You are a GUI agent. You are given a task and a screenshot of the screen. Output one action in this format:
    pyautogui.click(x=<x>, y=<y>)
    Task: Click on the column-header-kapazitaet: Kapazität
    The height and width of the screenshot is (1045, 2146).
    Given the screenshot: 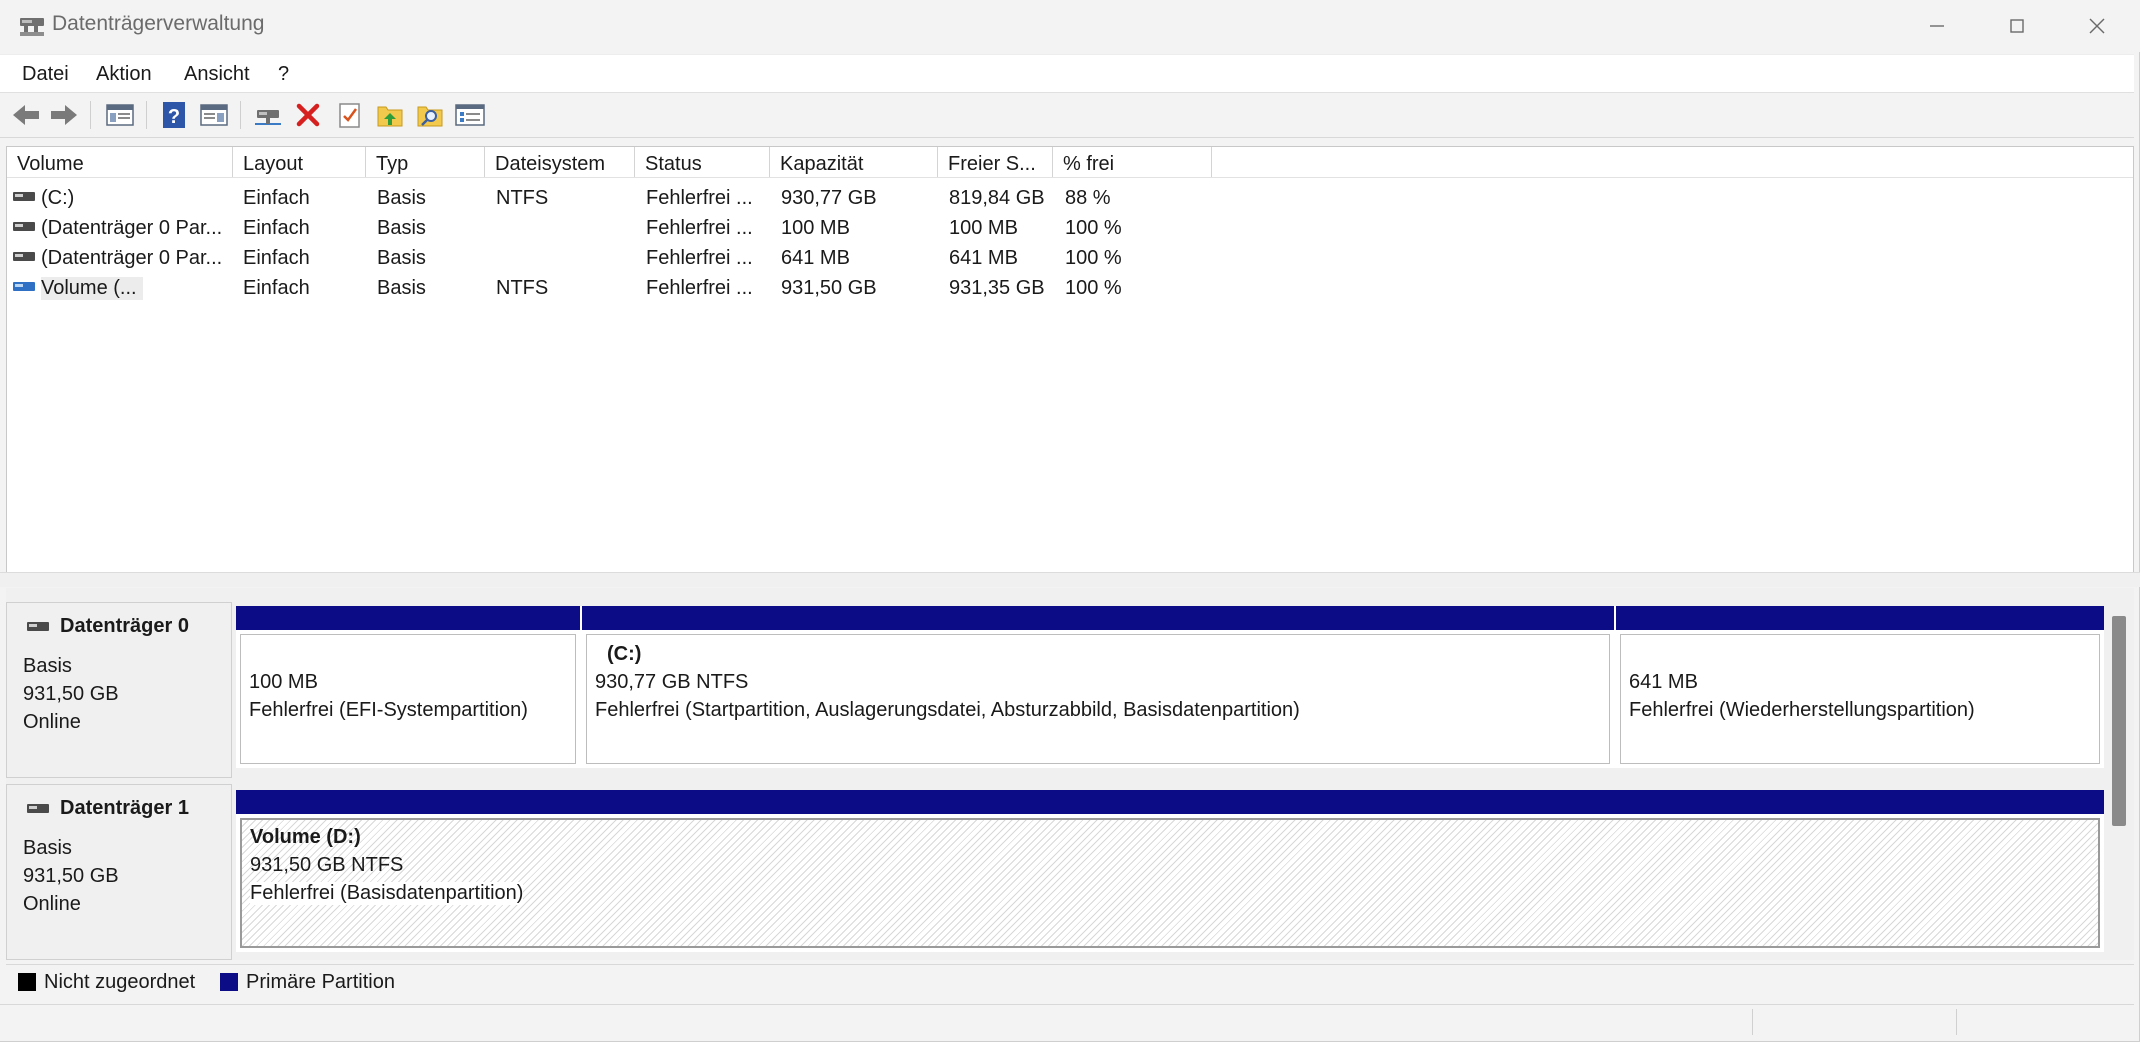 What is the action you would take?
    pyautogui.click(x=854, y=162)
    